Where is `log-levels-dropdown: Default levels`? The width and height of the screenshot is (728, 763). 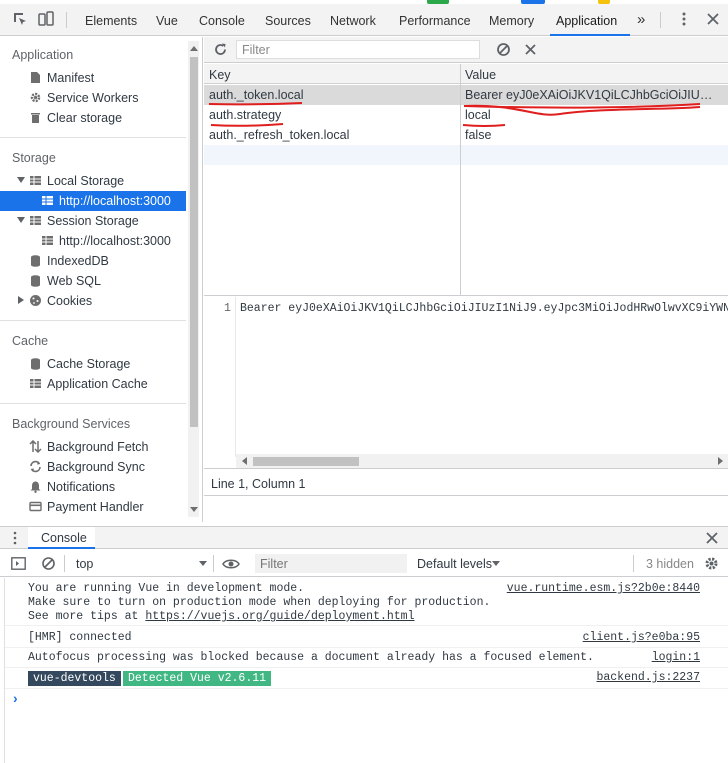 log-levels-dropdown: Default levels is located at coordinates (454, 564).